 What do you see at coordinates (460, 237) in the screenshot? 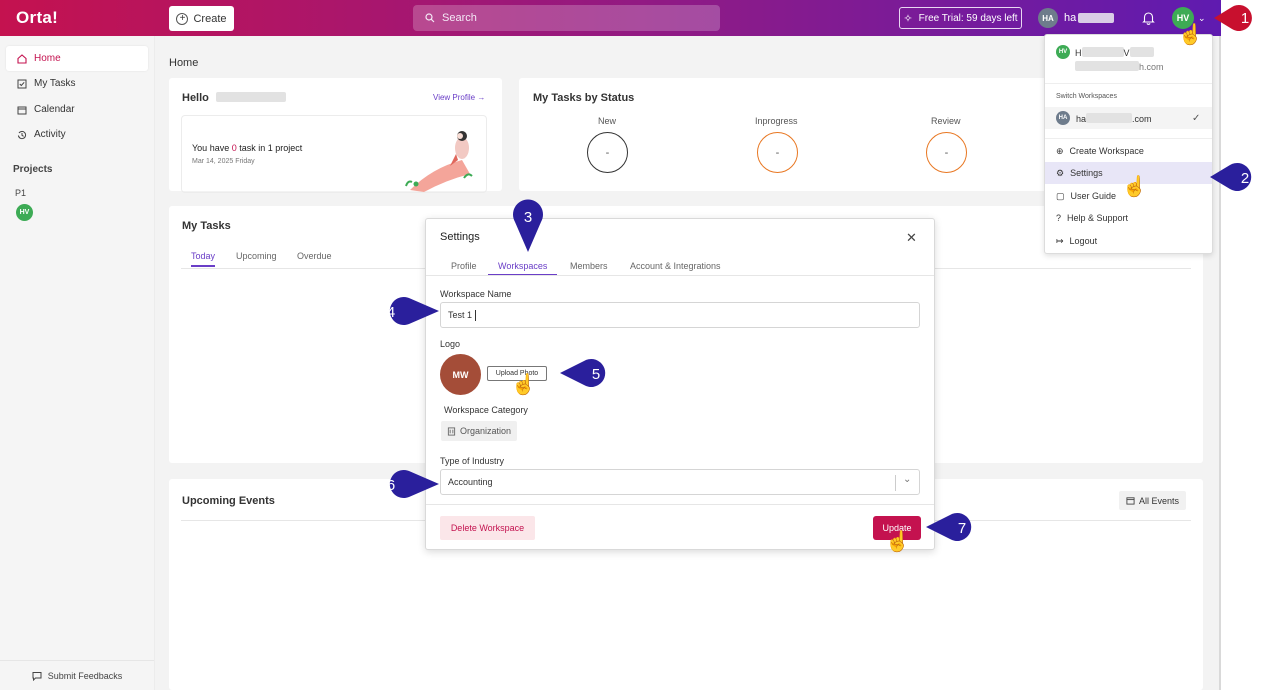
I see `modal-title: Settings` at bounding box center [460, 237].